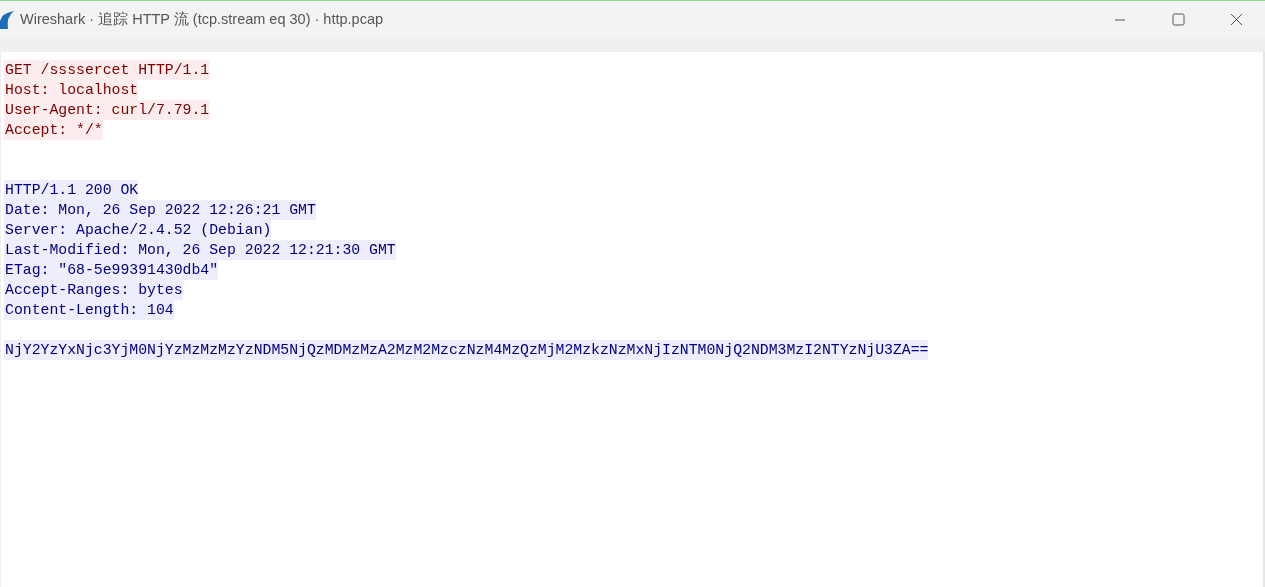 This screenshot has height=587, width=1265. What do you see at coordinates (1178, 19) in the screenshot?
I see `maximize-icon` at bounding box center [1178, 19].